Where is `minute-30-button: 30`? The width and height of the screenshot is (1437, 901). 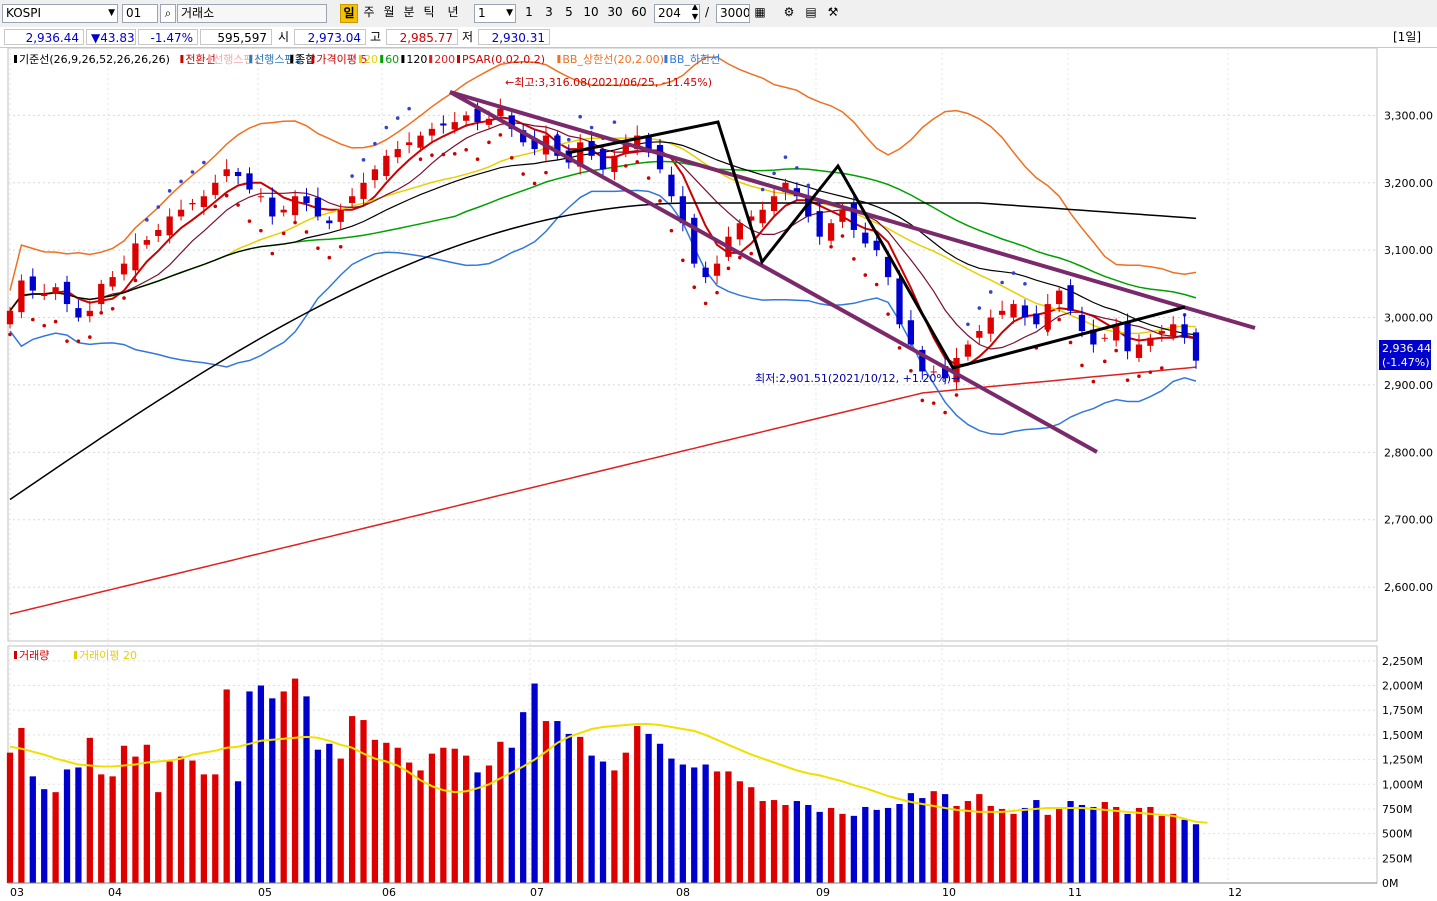
minute-30-button: 30 is located at coordinates (615, 13).